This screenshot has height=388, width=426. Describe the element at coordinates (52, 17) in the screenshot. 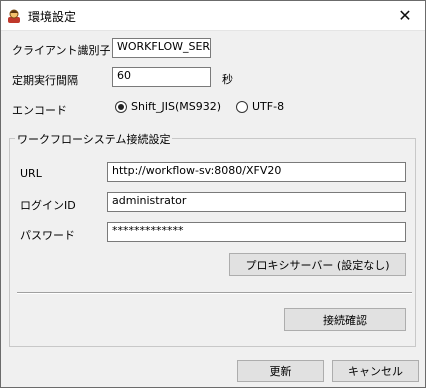

I see `window-title: 環境設定` at that location.